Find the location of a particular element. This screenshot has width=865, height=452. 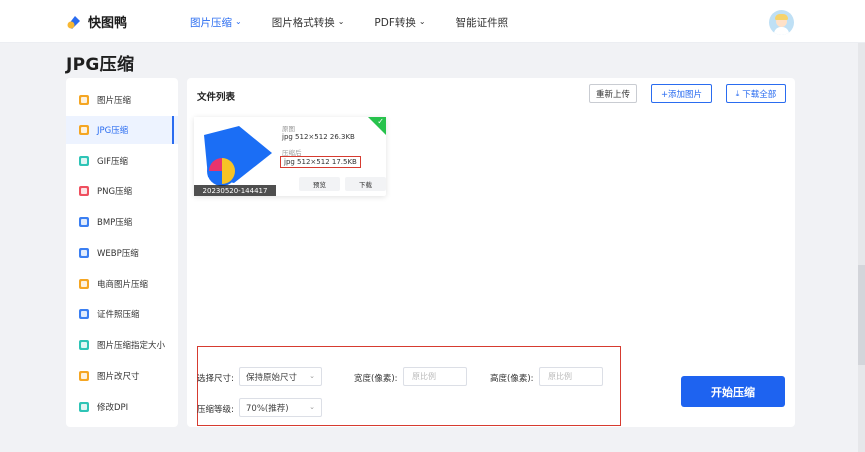

check-icon: ✓ is located at coordinates (380, 121).